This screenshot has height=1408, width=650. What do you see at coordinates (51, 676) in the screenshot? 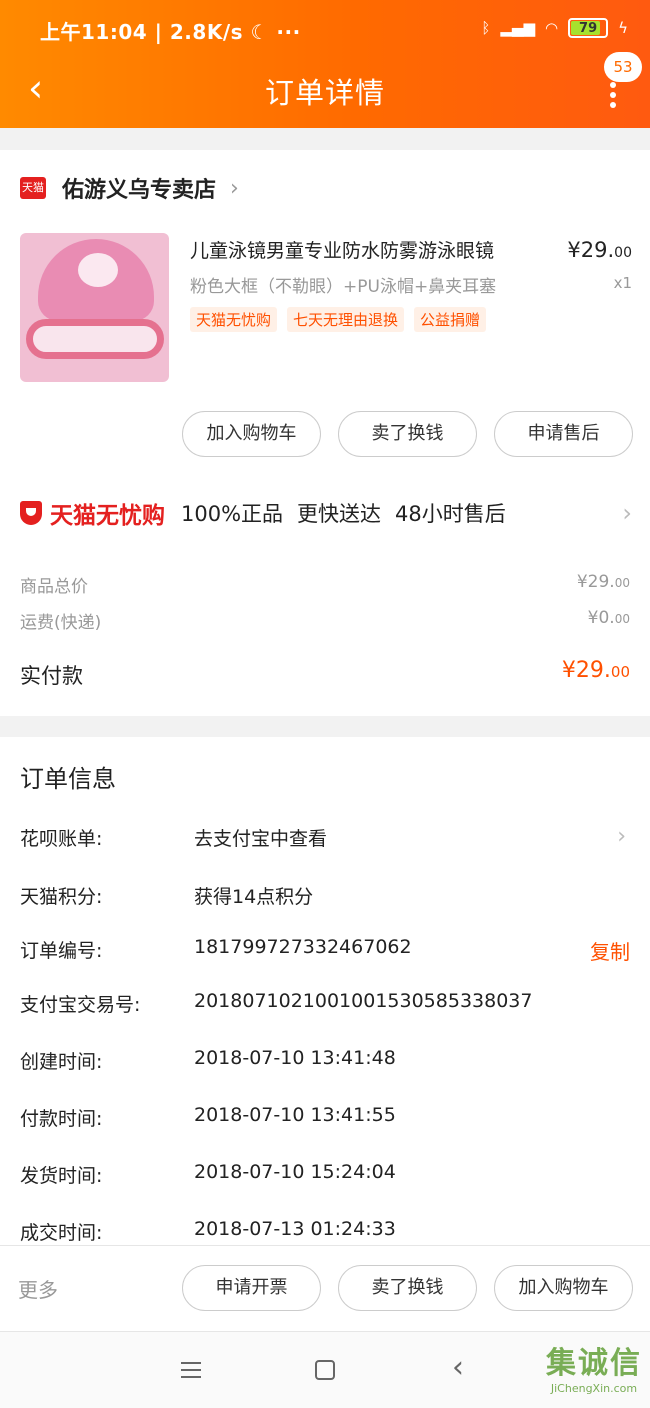
I see `paid-label: 实付款` at bounding box center [51, 676].